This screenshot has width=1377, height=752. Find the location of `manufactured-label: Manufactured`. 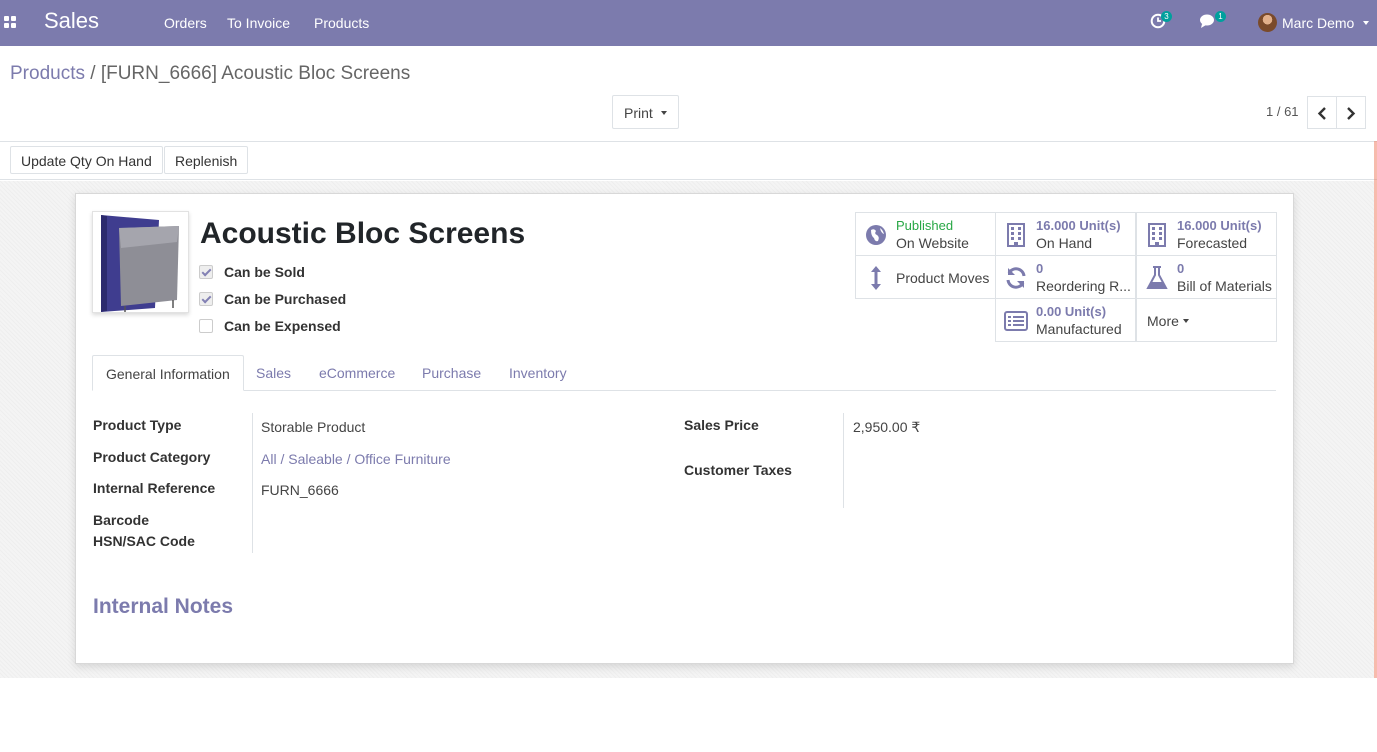

manufactured-label: Manufactured is located at coordinates (1079, 329).